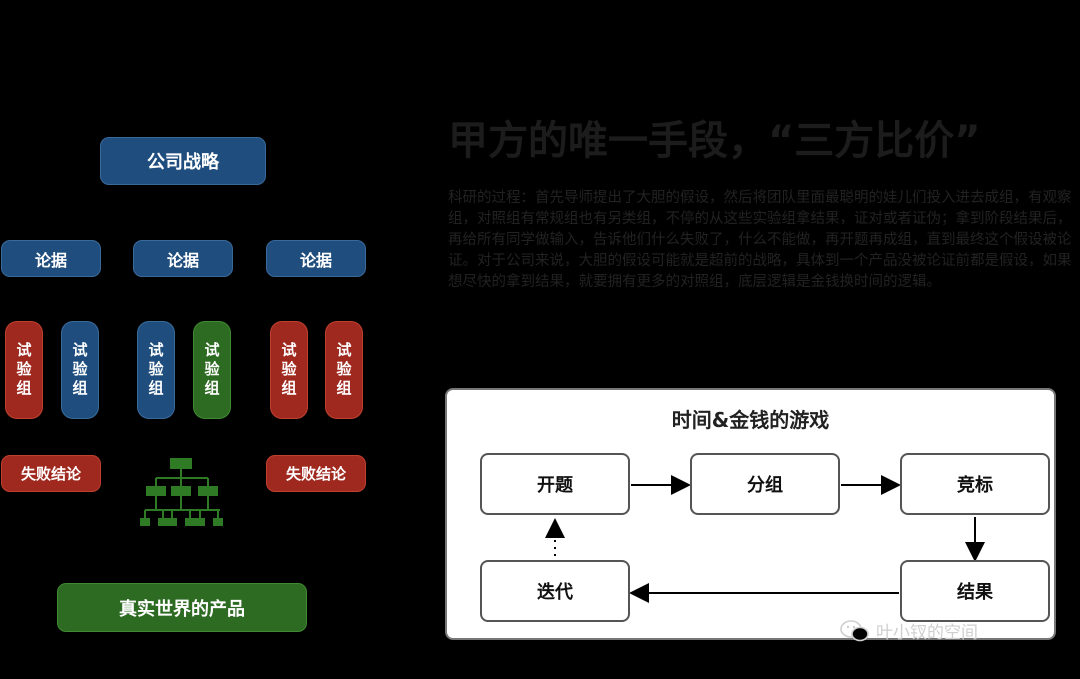  Describe the element at coordinates (289, 370) in the screenshot. I see `experiment-group-5: 试验组` at that location.